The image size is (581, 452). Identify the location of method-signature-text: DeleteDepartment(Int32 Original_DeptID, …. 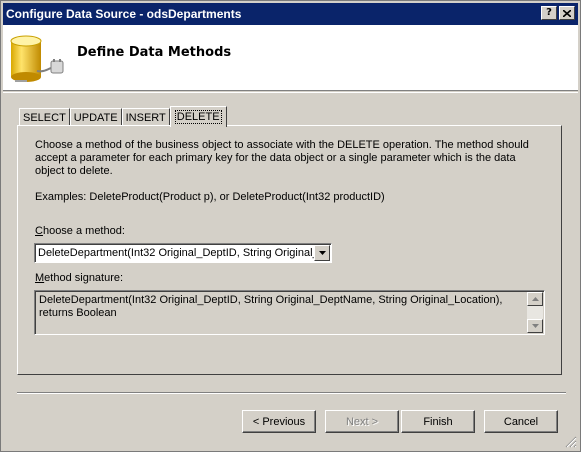
(271, 306).